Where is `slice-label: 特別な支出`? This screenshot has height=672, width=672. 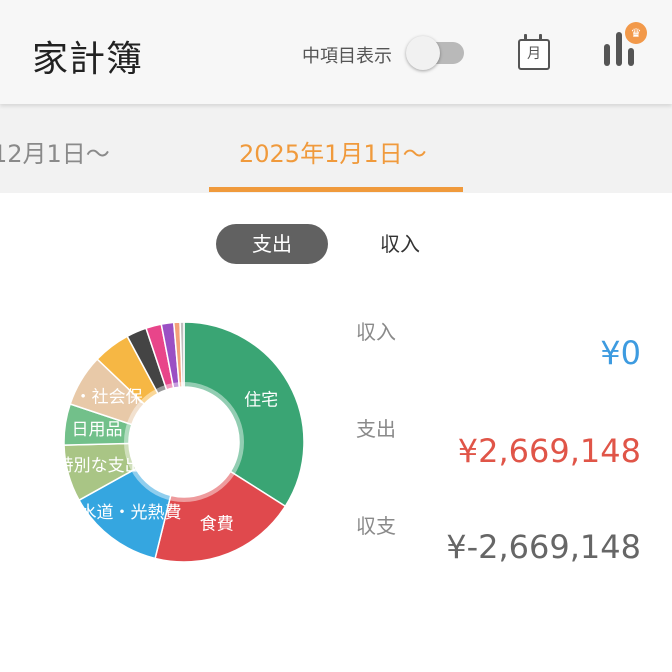 slice-label: 特別な支出 is located at coordinates (102, 466).